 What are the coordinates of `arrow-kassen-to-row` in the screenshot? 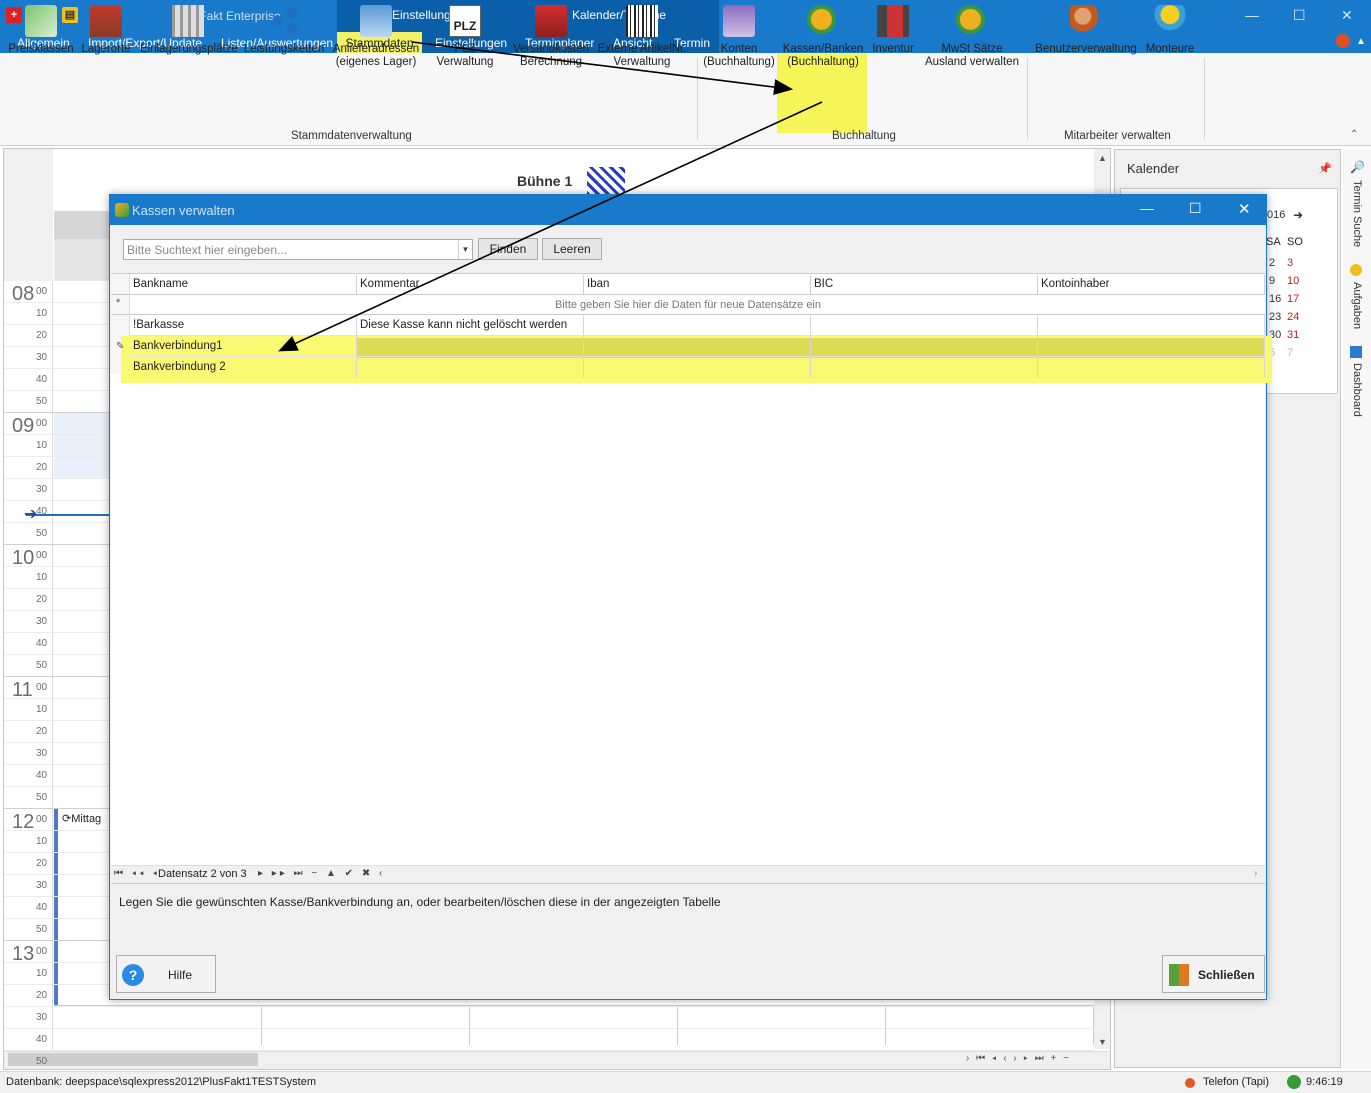 It's located at (550, 226).